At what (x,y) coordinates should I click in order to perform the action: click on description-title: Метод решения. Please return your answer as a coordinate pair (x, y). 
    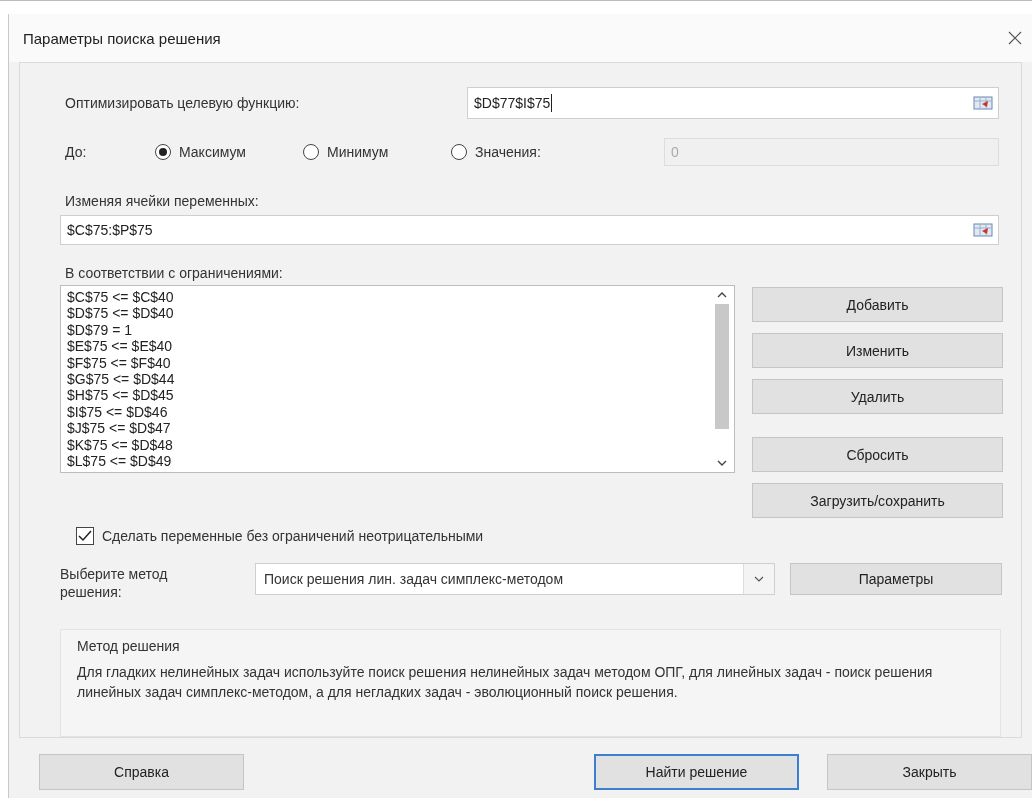
    Looking at the image, I should click on (129, 646).